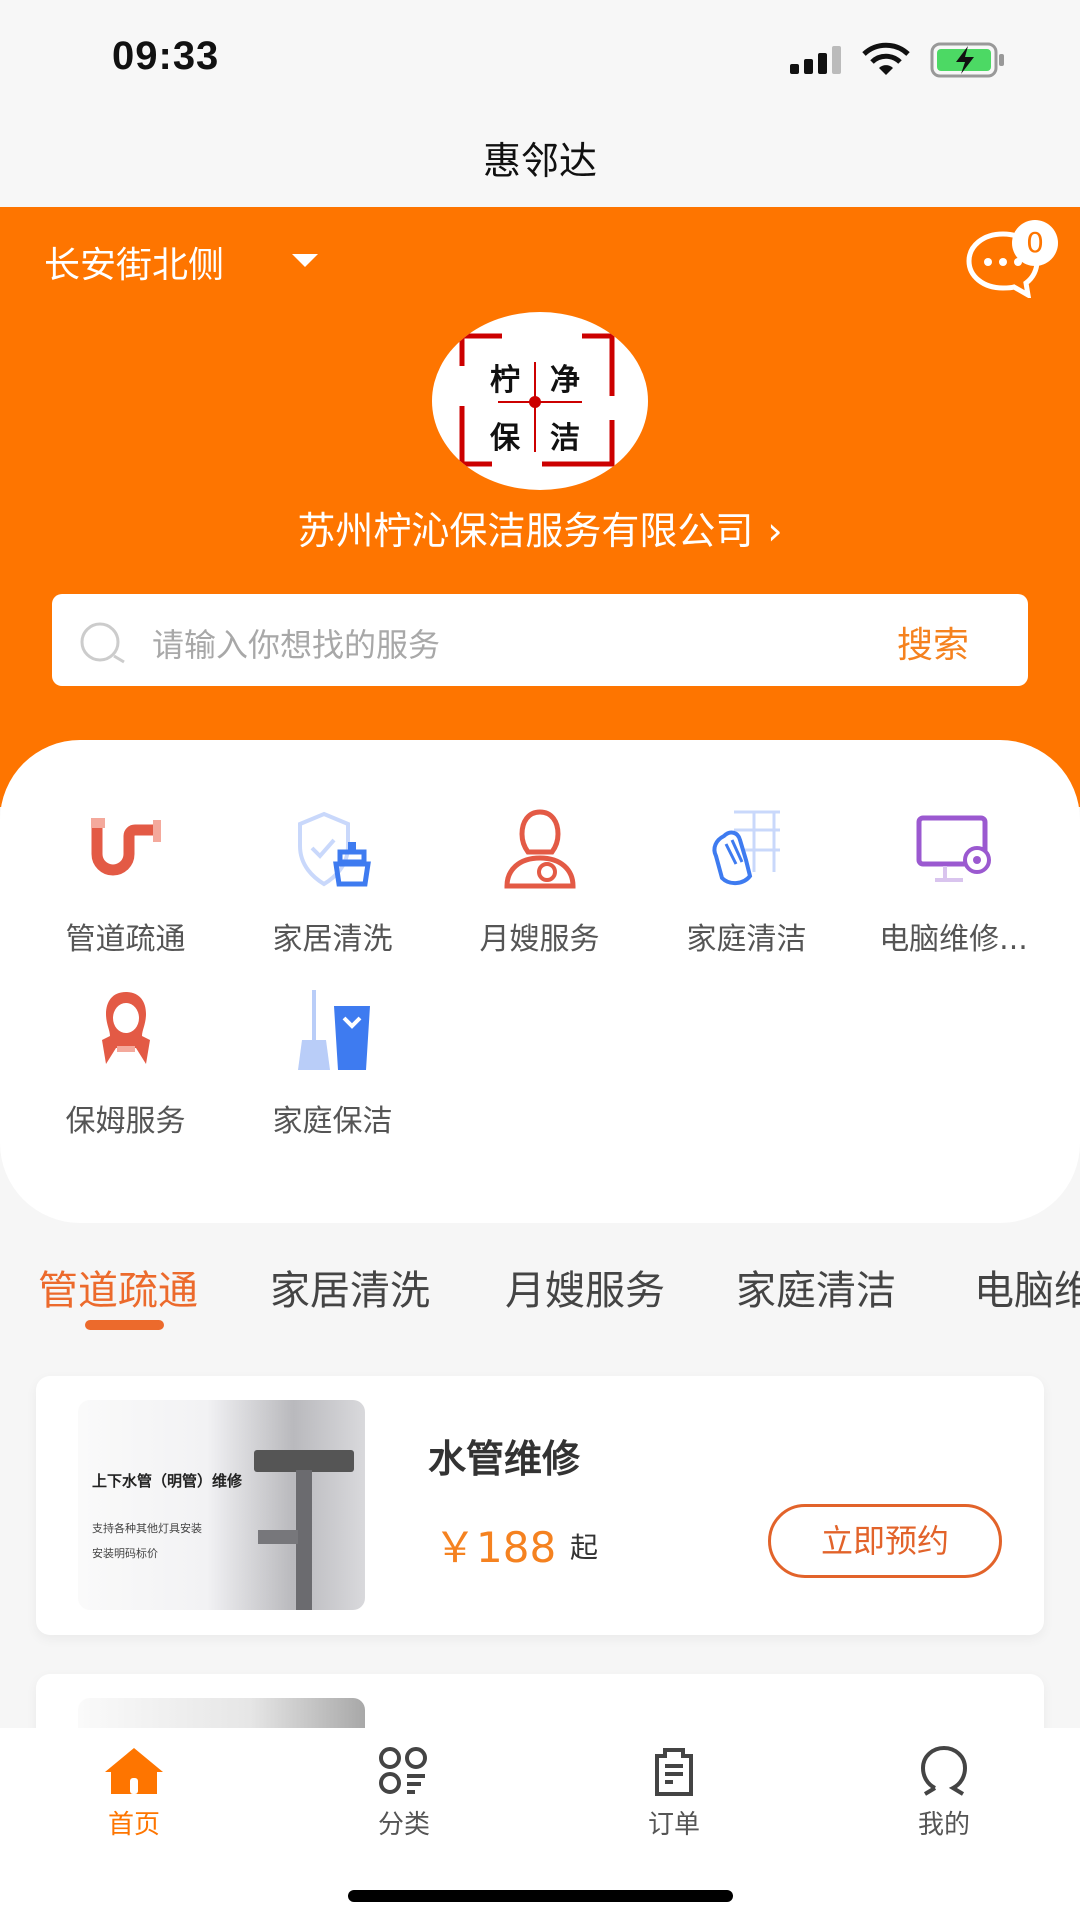 The width and height of the screenshot is (1080, 1920). I want to click on book-now-button: 立即预约, so click(885, 1541).